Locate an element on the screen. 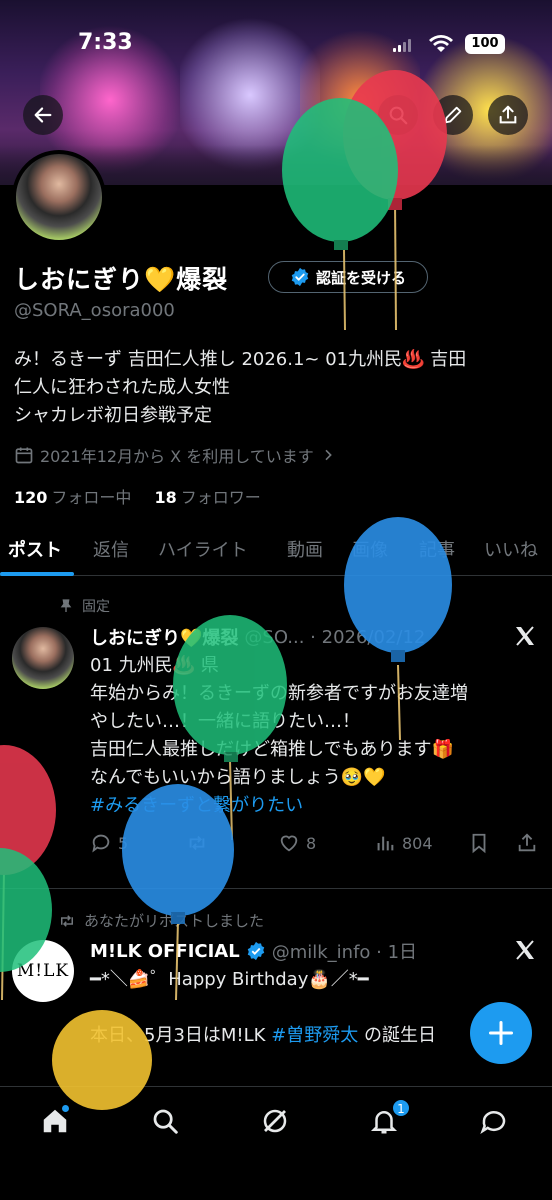 The image size is (552, 1200). post-line: 本日、5月3日はM!LK #曽野舜太 の誕生日 is located at coordinates (310, 1036).